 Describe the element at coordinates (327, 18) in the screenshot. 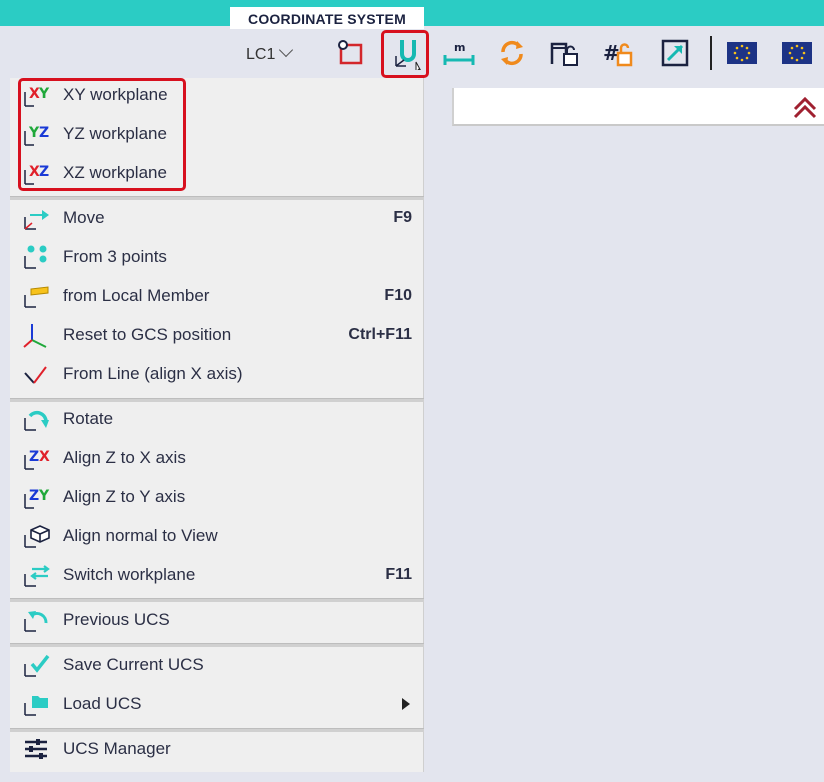

I see `section-title: COORDINATE SYSTEM` at that location.